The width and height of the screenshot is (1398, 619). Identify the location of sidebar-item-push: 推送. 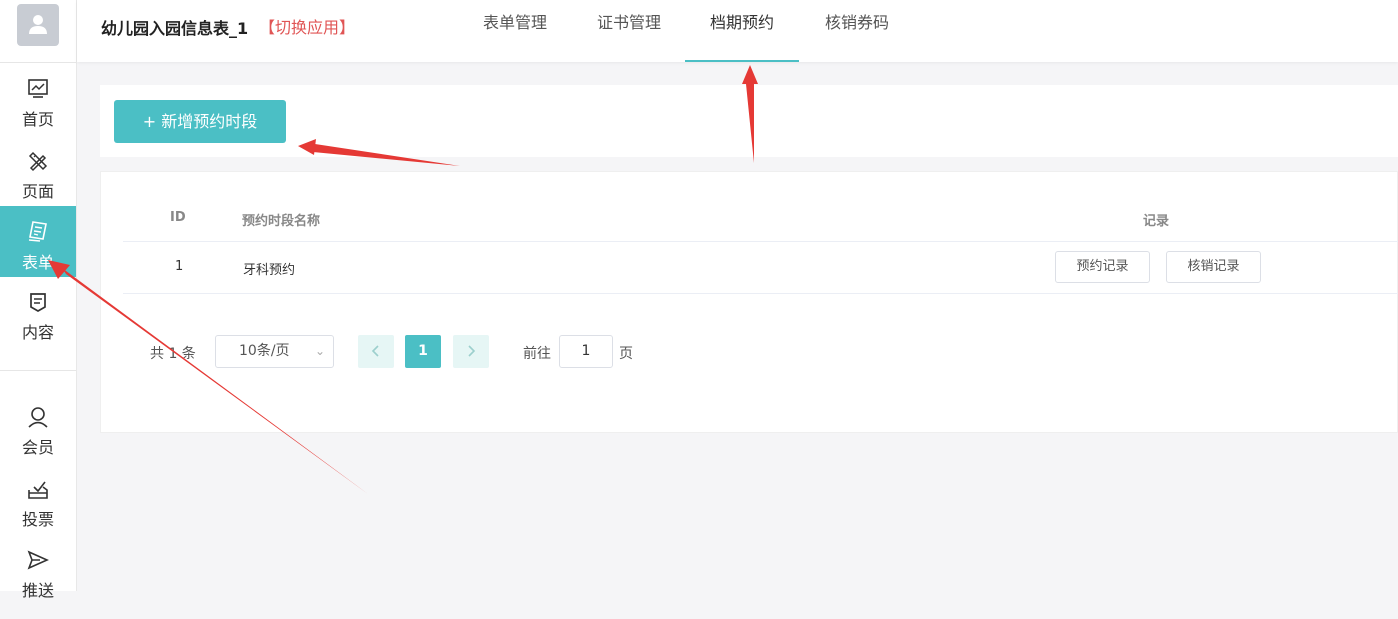
(38, 584).